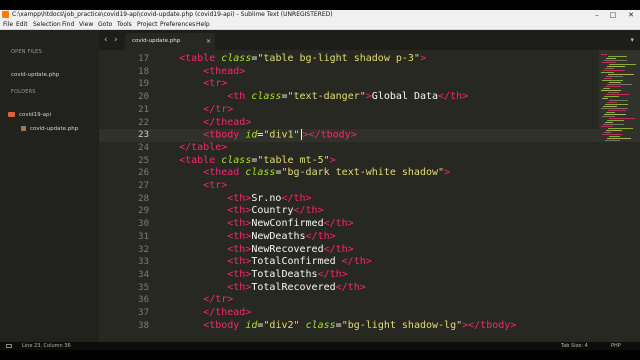  I want to click on code-token: "div2", so click(281, 325).